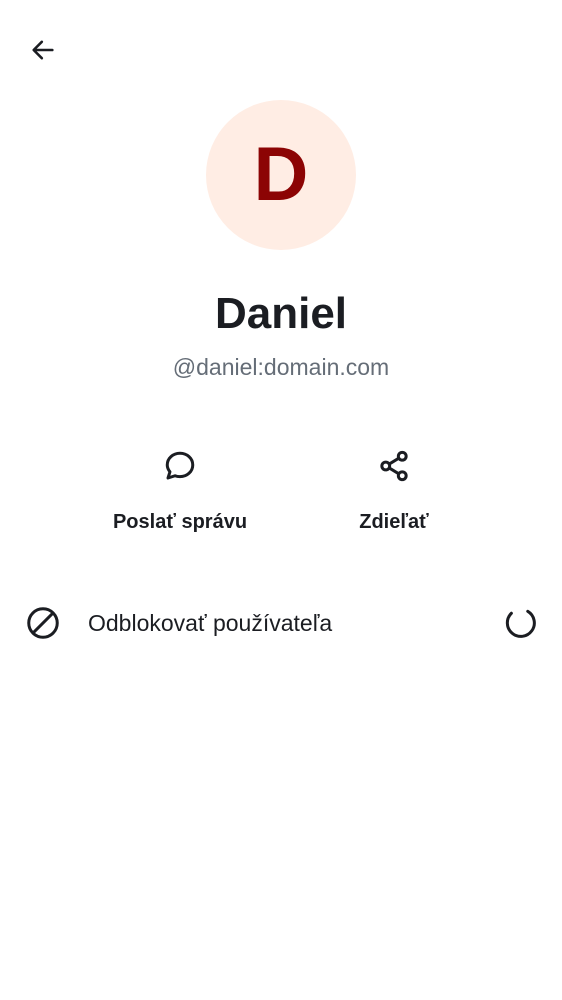 The height and width of the screenshot is (1000, 562). What do you see at coordinates (281, 313) in the screenshot?
I see `display-name: Daniel` at bounding box center [281, 313].